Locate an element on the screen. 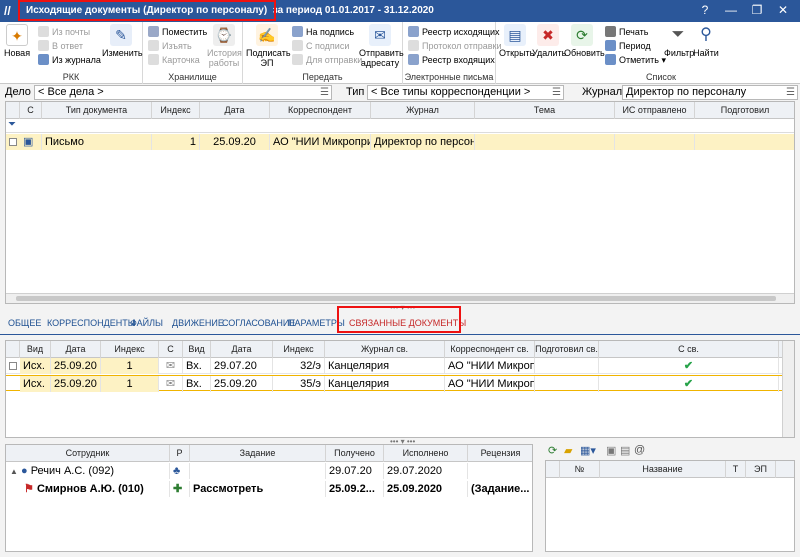  col-s-linked: С св. is located at coordinates (689, 349).